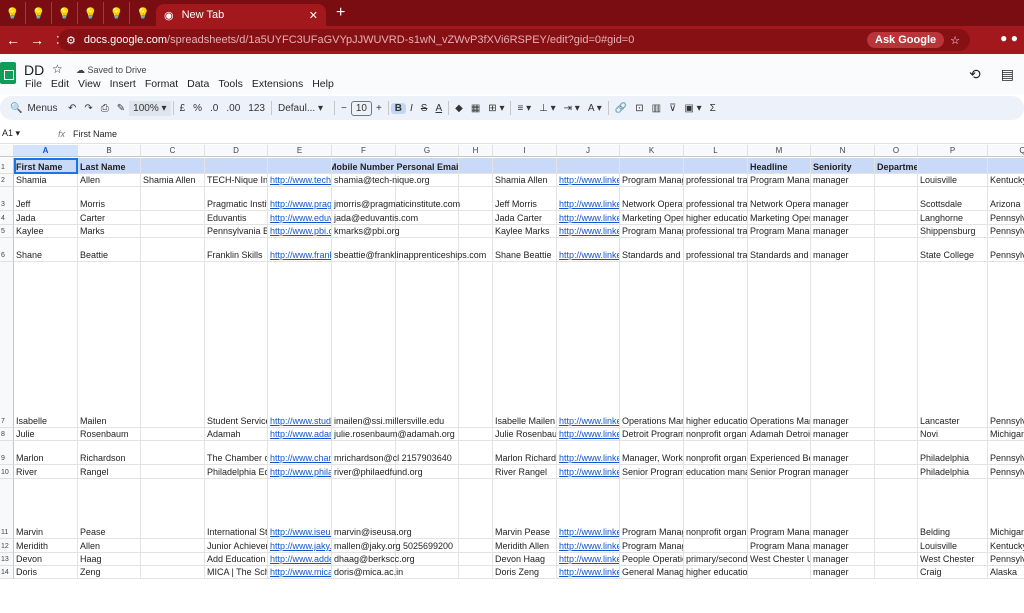 This screenshot has height=613, width=1024. I want to click on column-header-i: I, so click(525, 151).